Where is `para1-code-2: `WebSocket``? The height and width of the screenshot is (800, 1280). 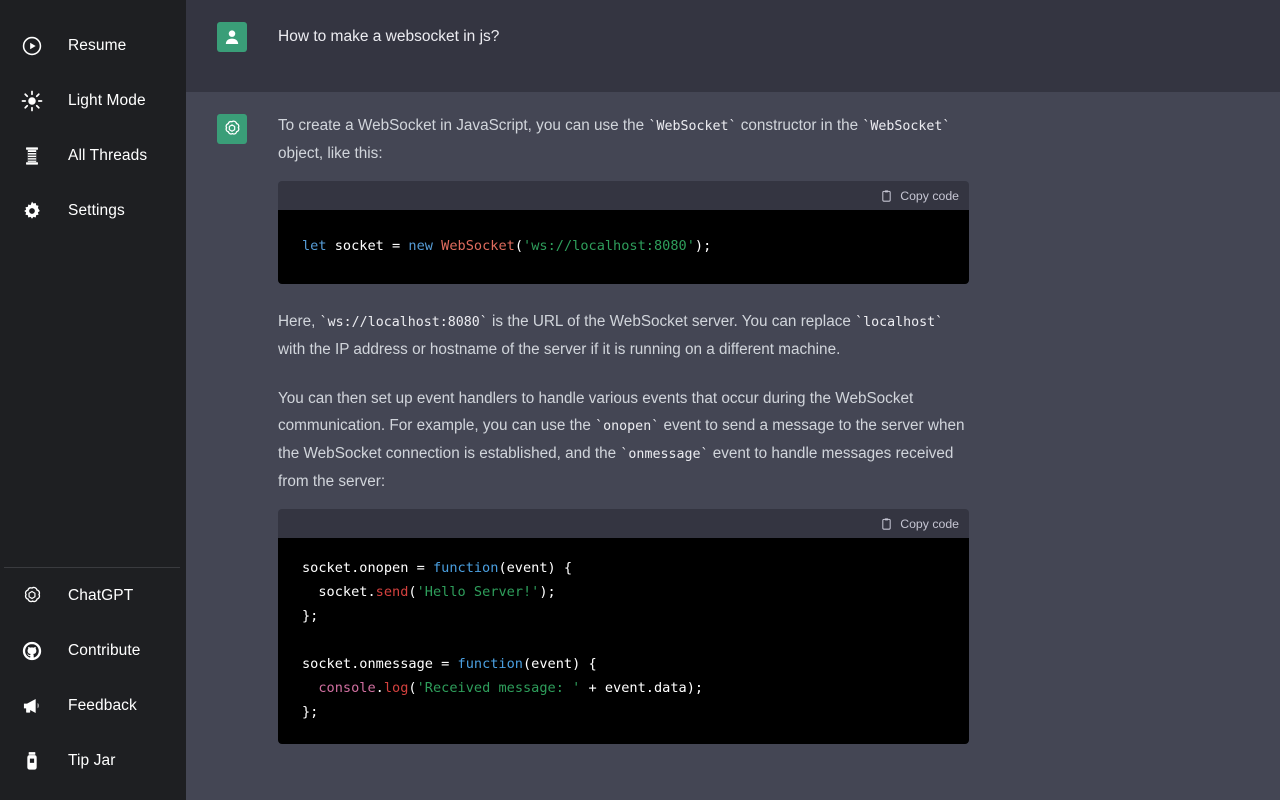
para1-code-2: `WebSocket` is located at coordinates (906, 126).